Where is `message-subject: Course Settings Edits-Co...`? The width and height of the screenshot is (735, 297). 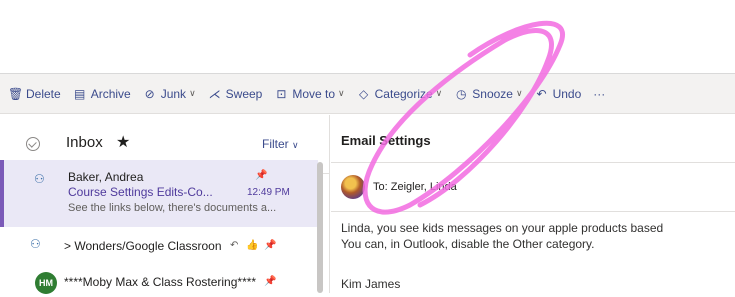
message-subject: Course Settings Edits-Co... is located at coordinates (140, 192).